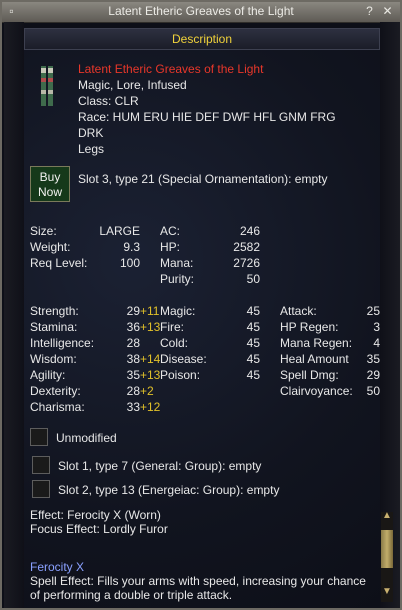  What do you see at coordinates (99, 529) in the screenshot?
I see `focus-line: Focus Effect: Lordly Furor` at bounding box center [99, 529].